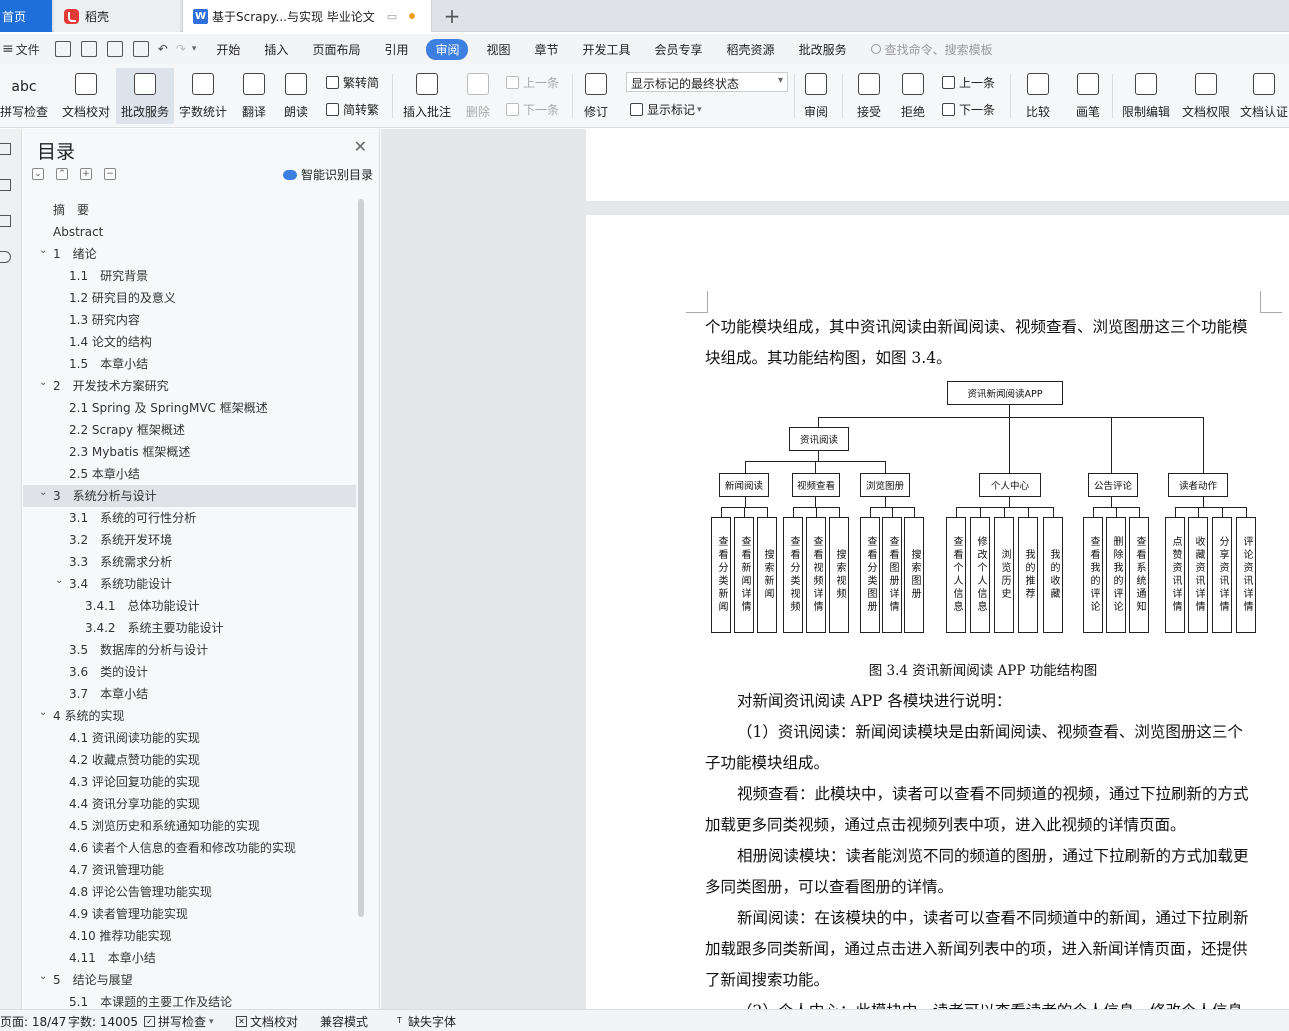 This screenshot has width=1289, height=1031. What do you see at coordinates (254, 96) in the screenshot?
I see `translate-button: 翻译` at bounding box center [254, 96].